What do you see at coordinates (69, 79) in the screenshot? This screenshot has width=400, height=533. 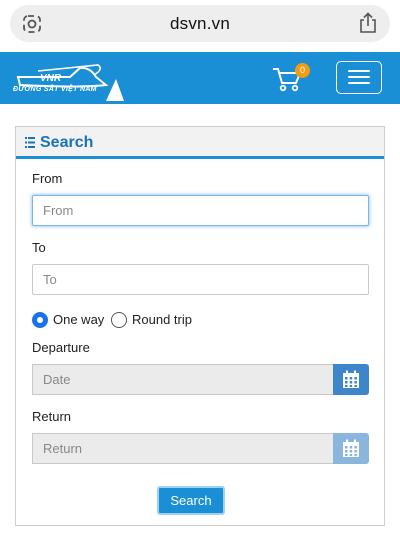 I see `logo: VNR` at bounding box center [69, 79].